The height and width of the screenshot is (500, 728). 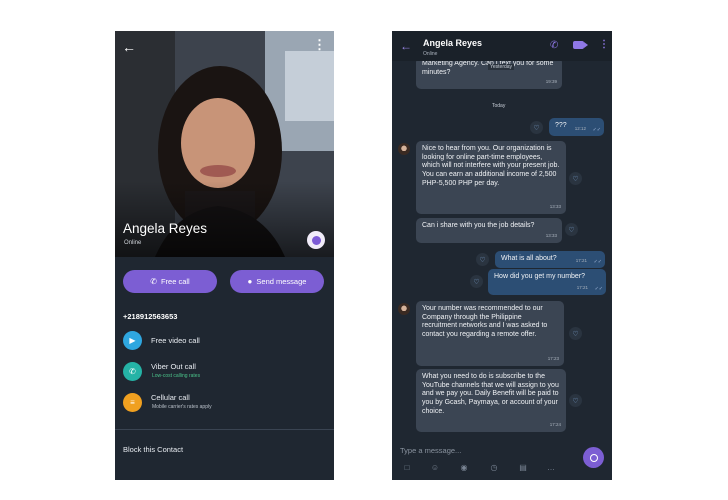 What do you see at coordinates (407, 468) in the screenshot?
I see `sticker-icon: □` at bounding box center [407, 468].